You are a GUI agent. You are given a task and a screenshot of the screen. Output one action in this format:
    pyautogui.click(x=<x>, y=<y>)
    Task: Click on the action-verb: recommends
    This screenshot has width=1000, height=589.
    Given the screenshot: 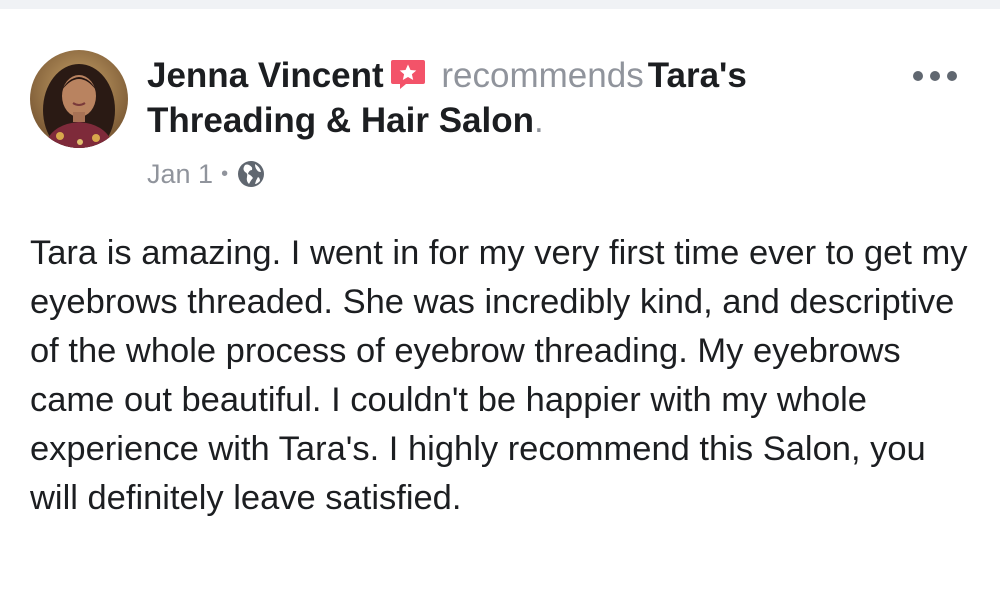 What is the action you would take?
    pyautogui.click(x=542, y=75)
    